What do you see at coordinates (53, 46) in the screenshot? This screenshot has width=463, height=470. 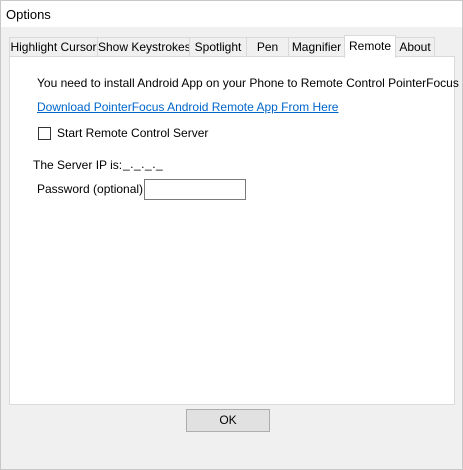 I see `tab-highlight-cursor: Highlight Cursor` at bounding box center [53, 46].